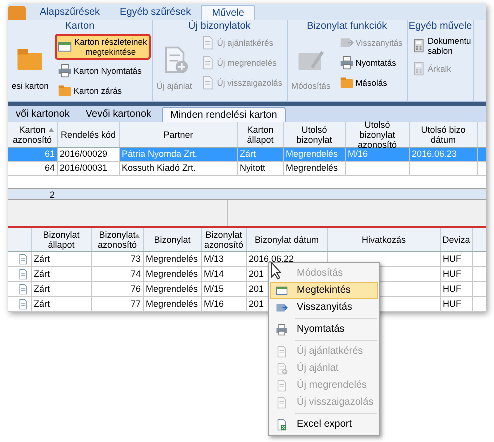  Describe the element at coordinates (378, 134) in the screenshot. I see `column-header: Utolsó bizonylat azonosító` at that location.